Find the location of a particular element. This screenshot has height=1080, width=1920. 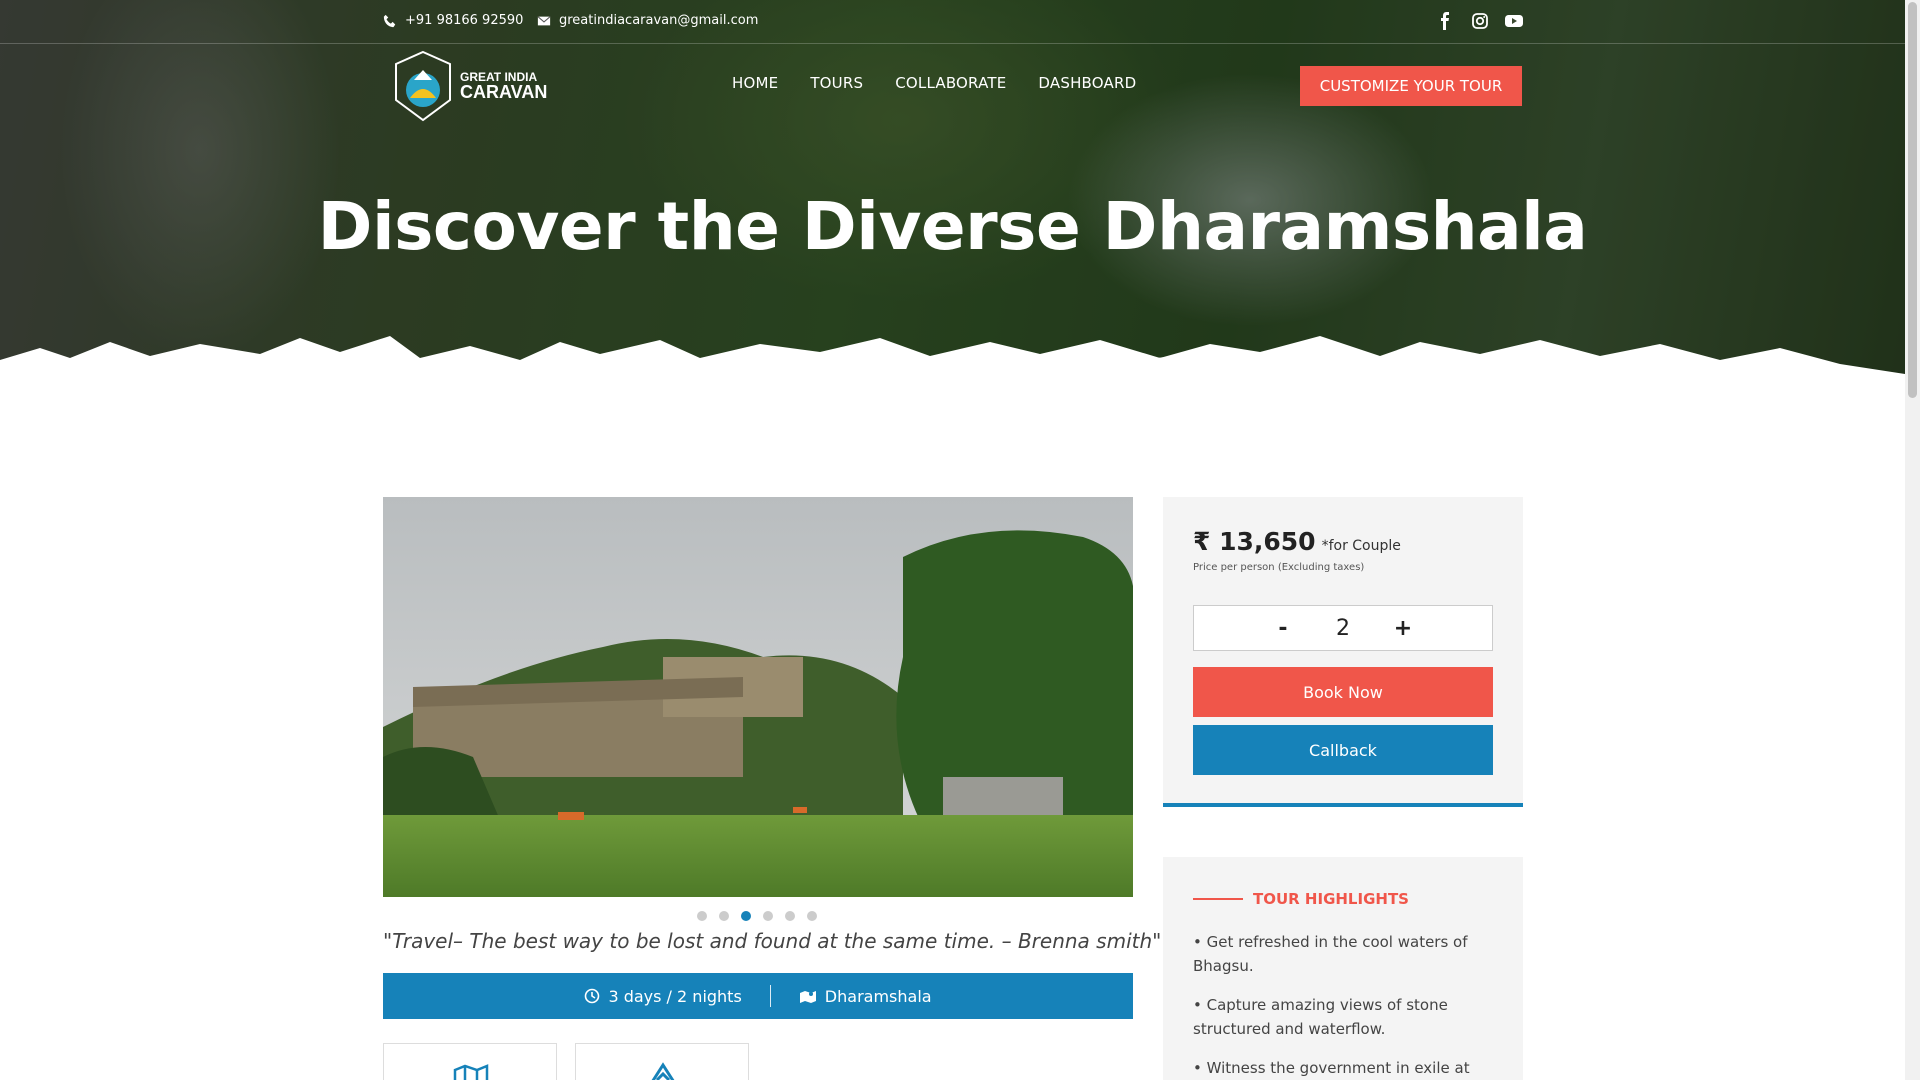

price-display: ₹ 13,650 *for Couple is located at coordinates (1297, 541).